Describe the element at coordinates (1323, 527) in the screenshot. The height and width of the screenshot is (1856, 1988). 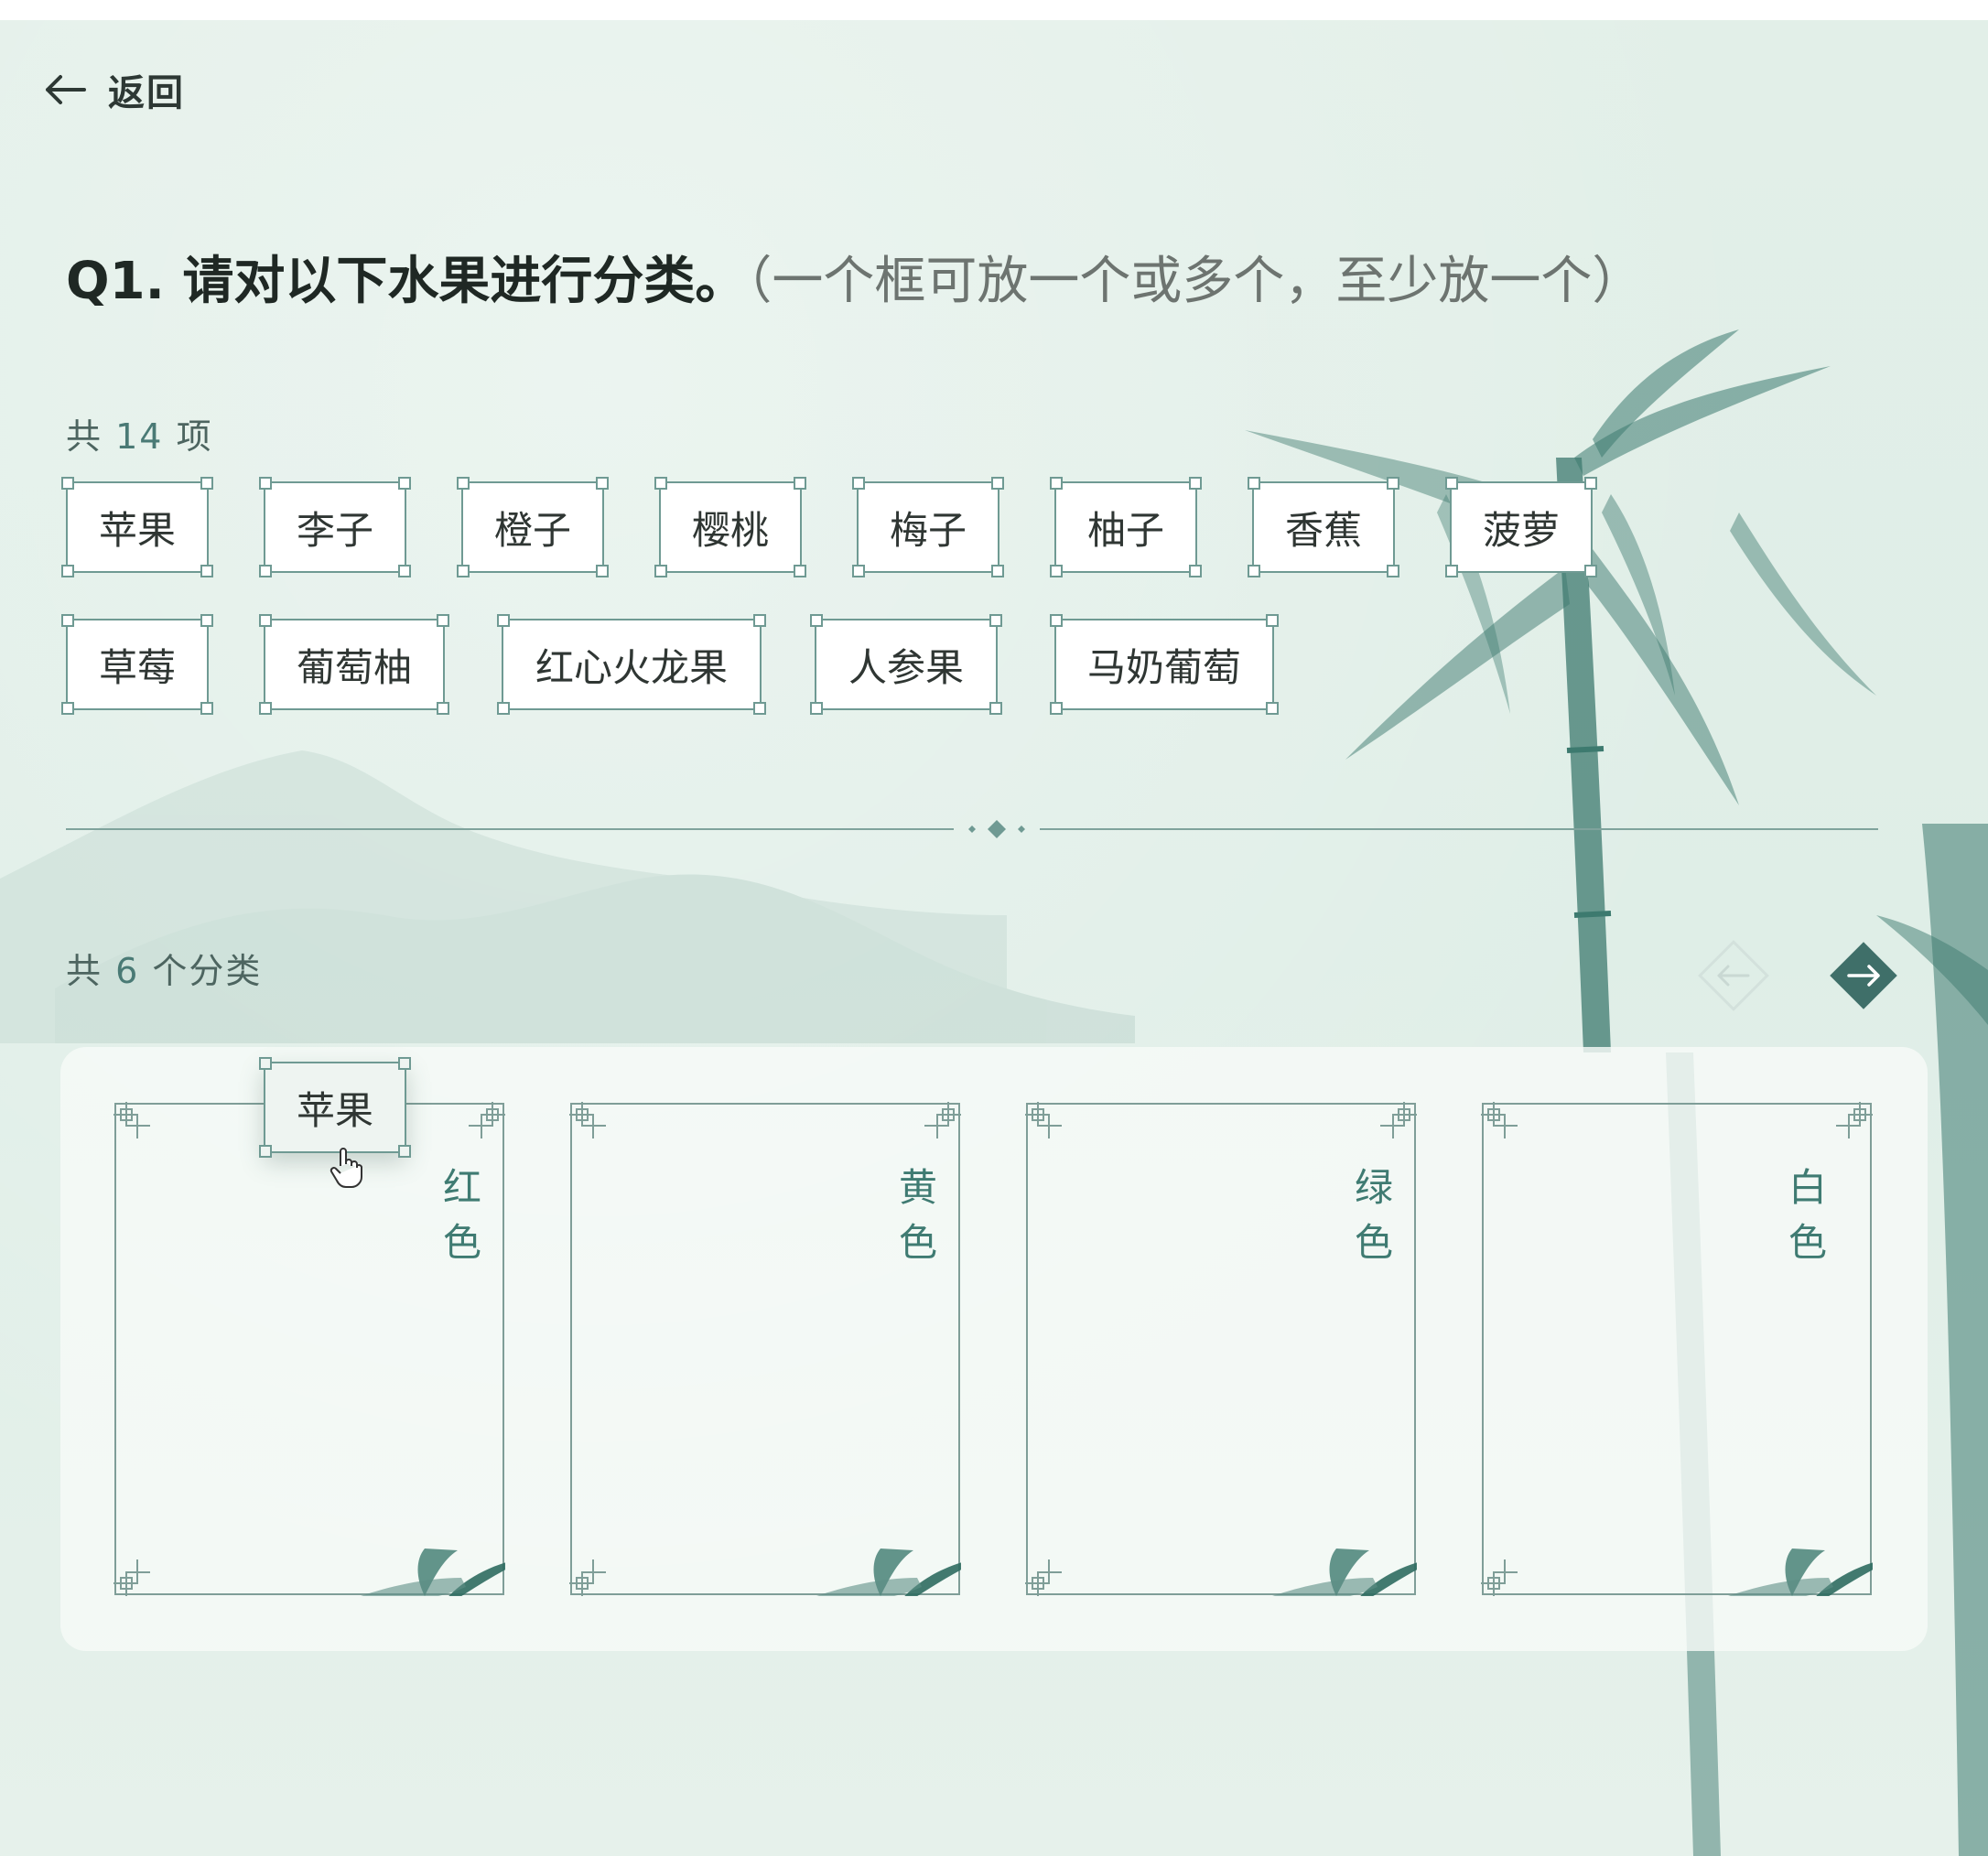
I see `fruit-item: 香蕉` at that location.